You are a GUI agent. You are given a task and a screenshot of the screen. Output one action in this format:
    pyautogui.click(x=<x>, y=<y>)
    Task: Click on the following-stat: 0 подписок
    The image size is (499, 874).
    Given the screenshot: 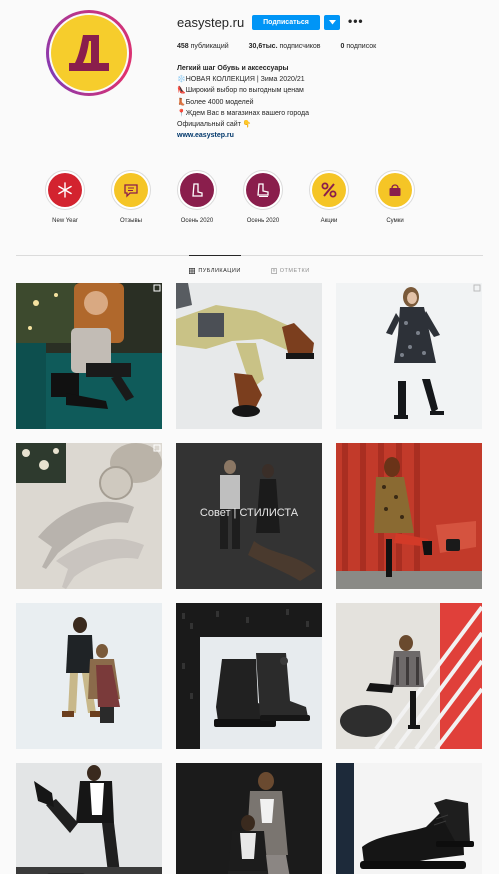 What is the action you would take?
    pyautogui.click(x=359, y=46)
    